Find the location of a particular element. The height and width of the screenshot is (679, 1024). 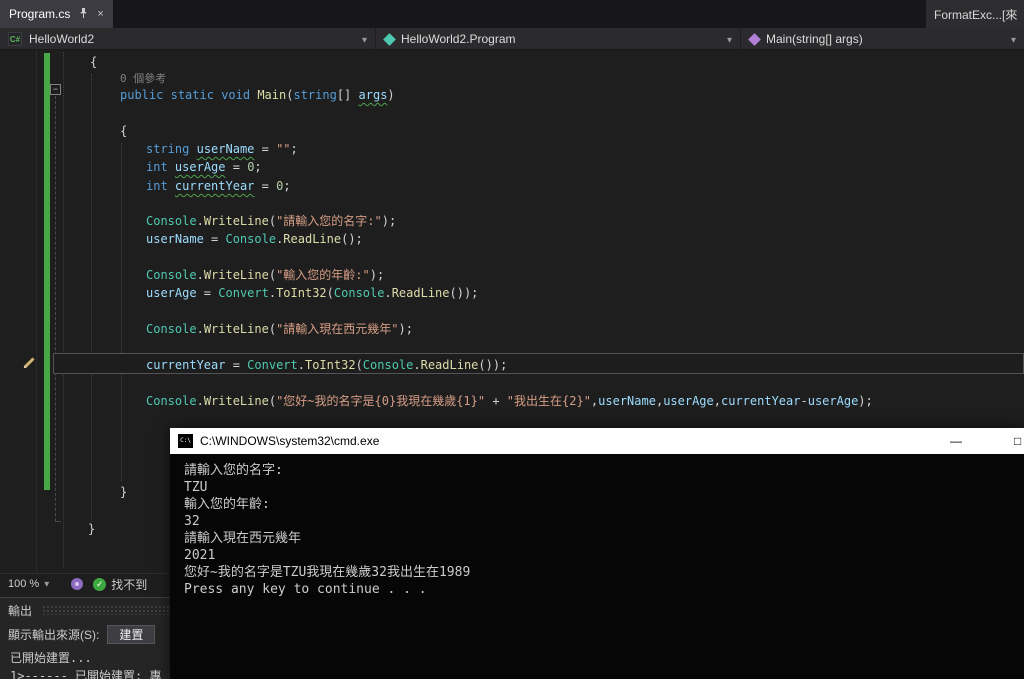

floating-window-title: FormatExc...[來 is located at coordinates (975, 14).